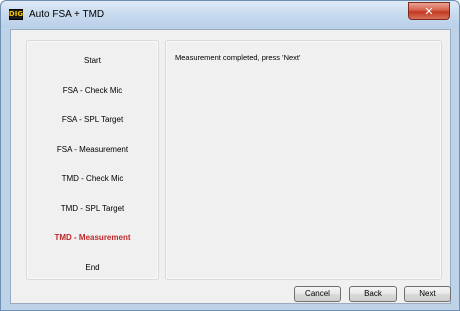  Describe the element at coordinates (92, 178) in the screenshot. I see `step-tmd-check-mic: TMD - Check Mic` at that location.